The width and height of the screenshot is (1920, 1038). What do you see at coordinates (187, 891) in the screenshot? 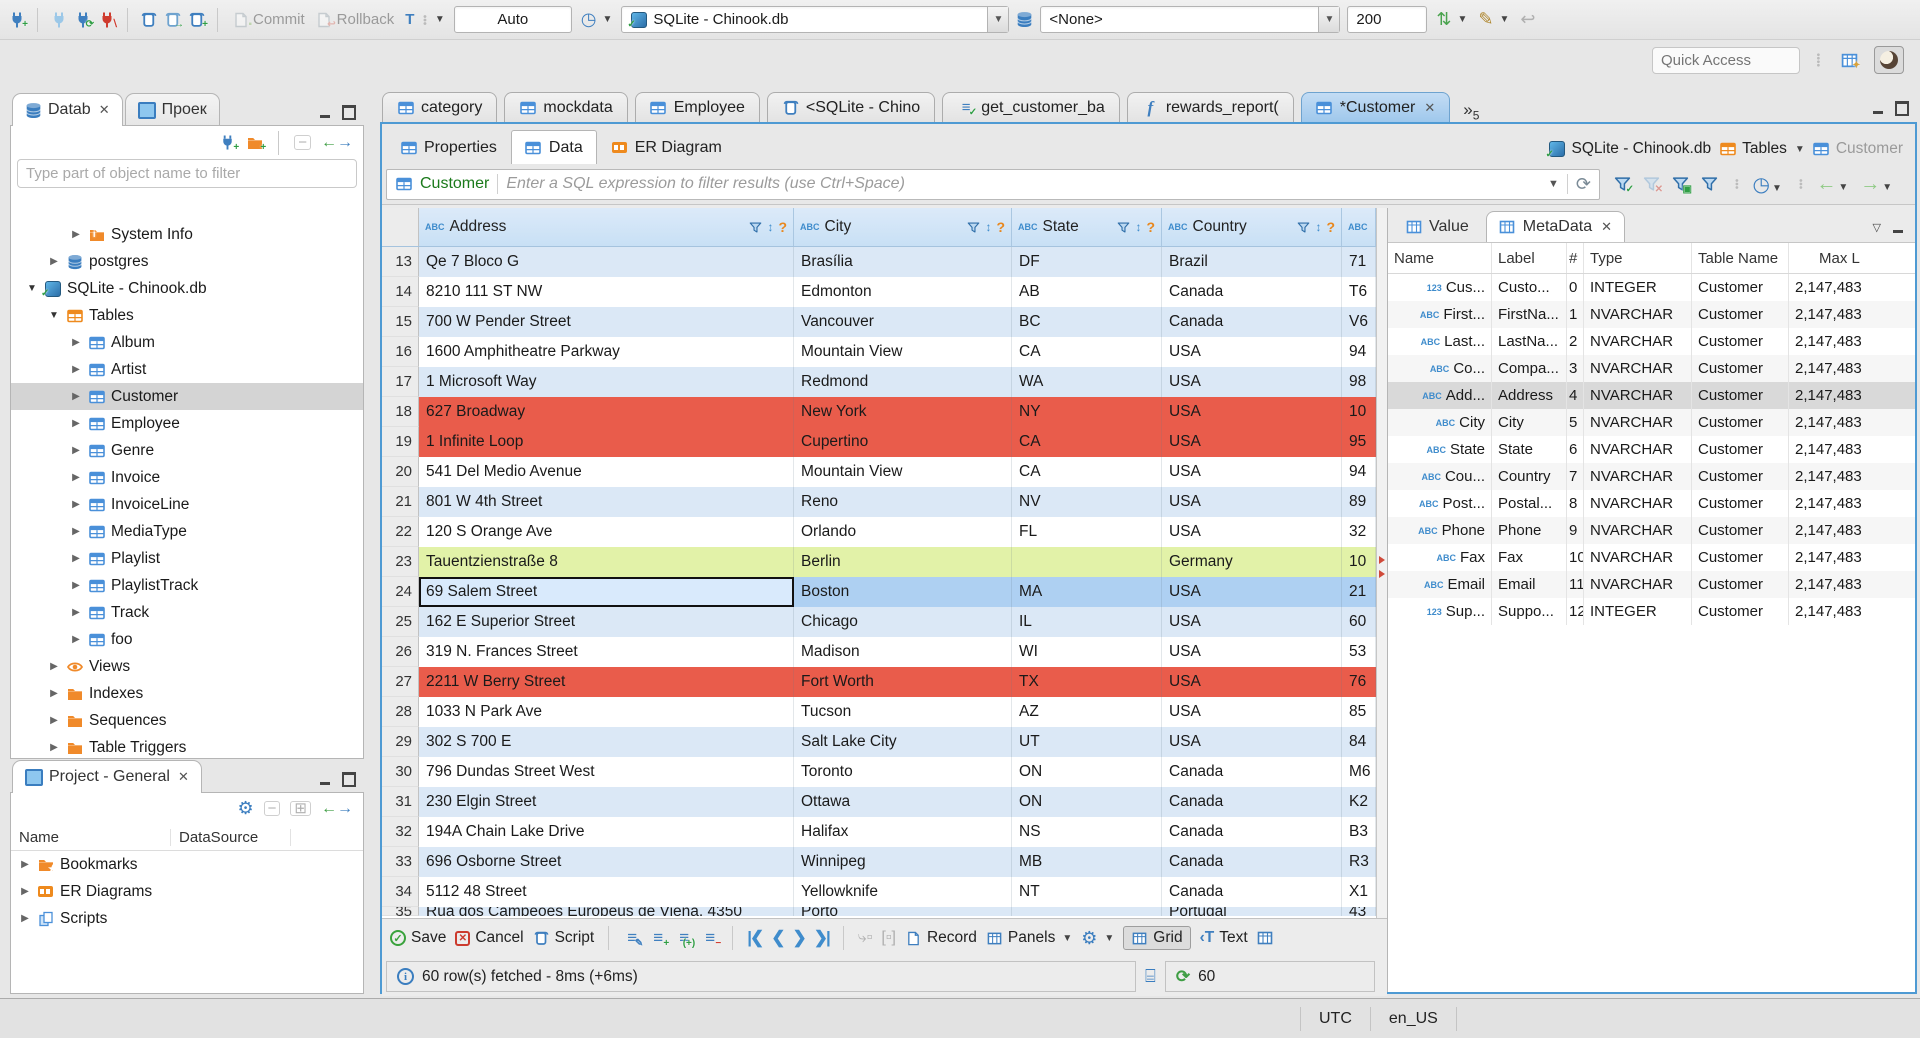
I see `project-item-er-diagrams: ▶ ER Diagrams` at bounding box center [187, 891].